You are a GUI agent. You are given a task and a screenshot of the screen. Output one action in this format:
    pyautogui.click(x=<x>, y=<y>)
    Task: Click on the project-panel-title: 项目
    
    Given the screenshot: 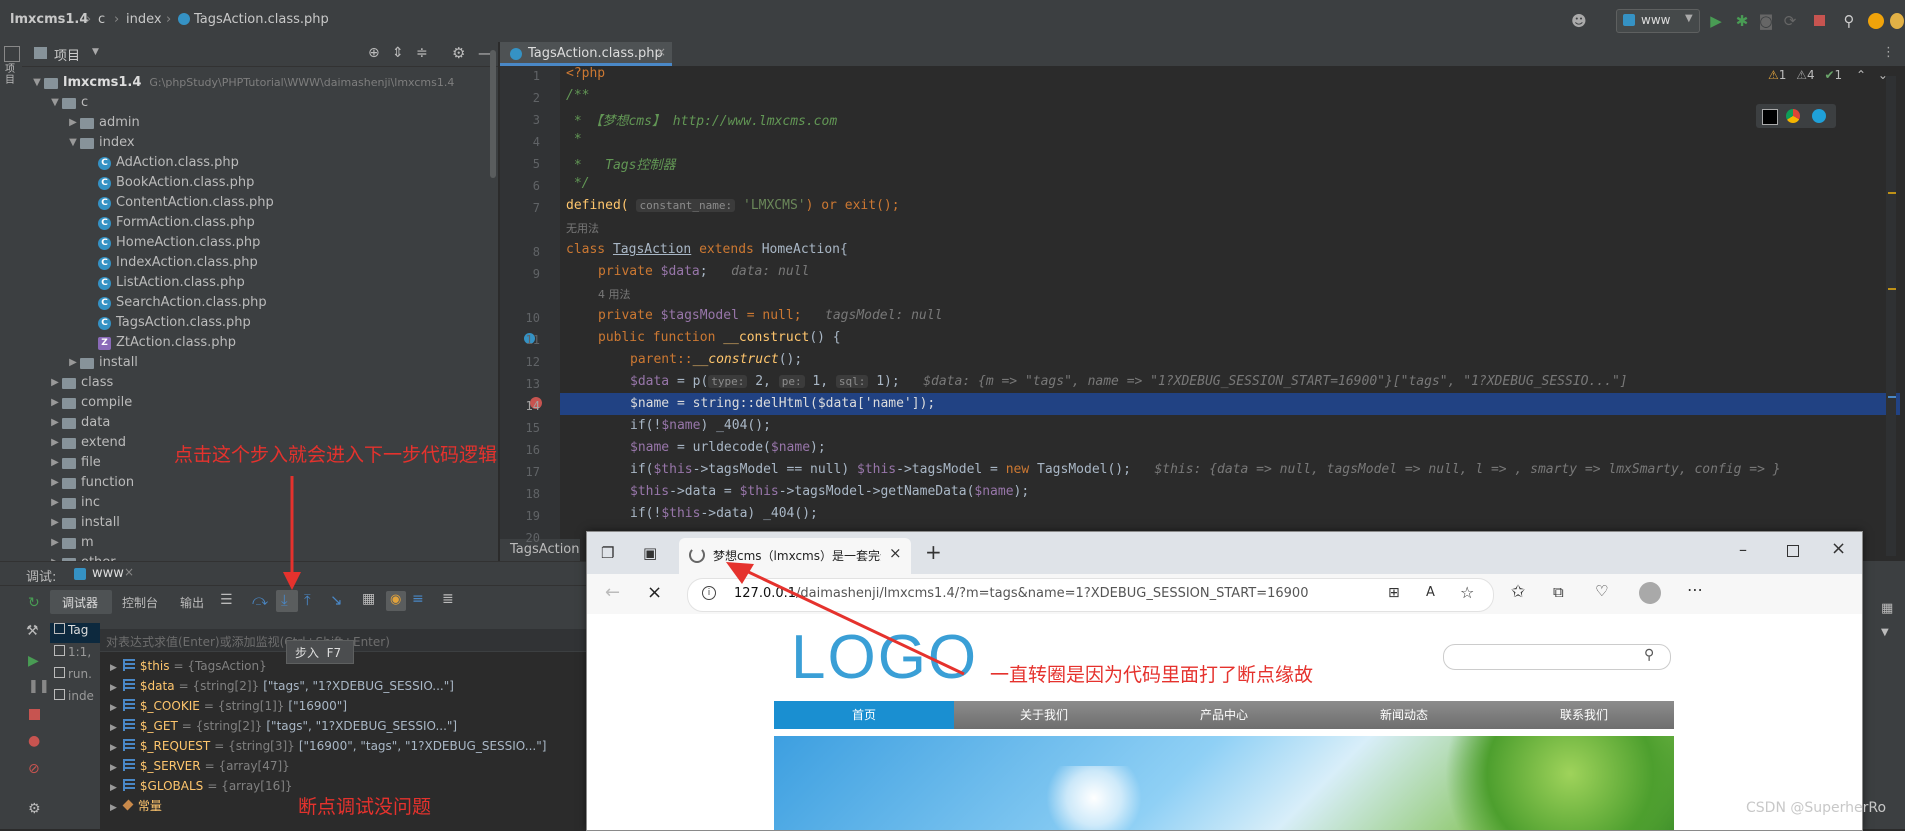 What is the action you would take?
    pyautogui.click(x=67, y=54)
    